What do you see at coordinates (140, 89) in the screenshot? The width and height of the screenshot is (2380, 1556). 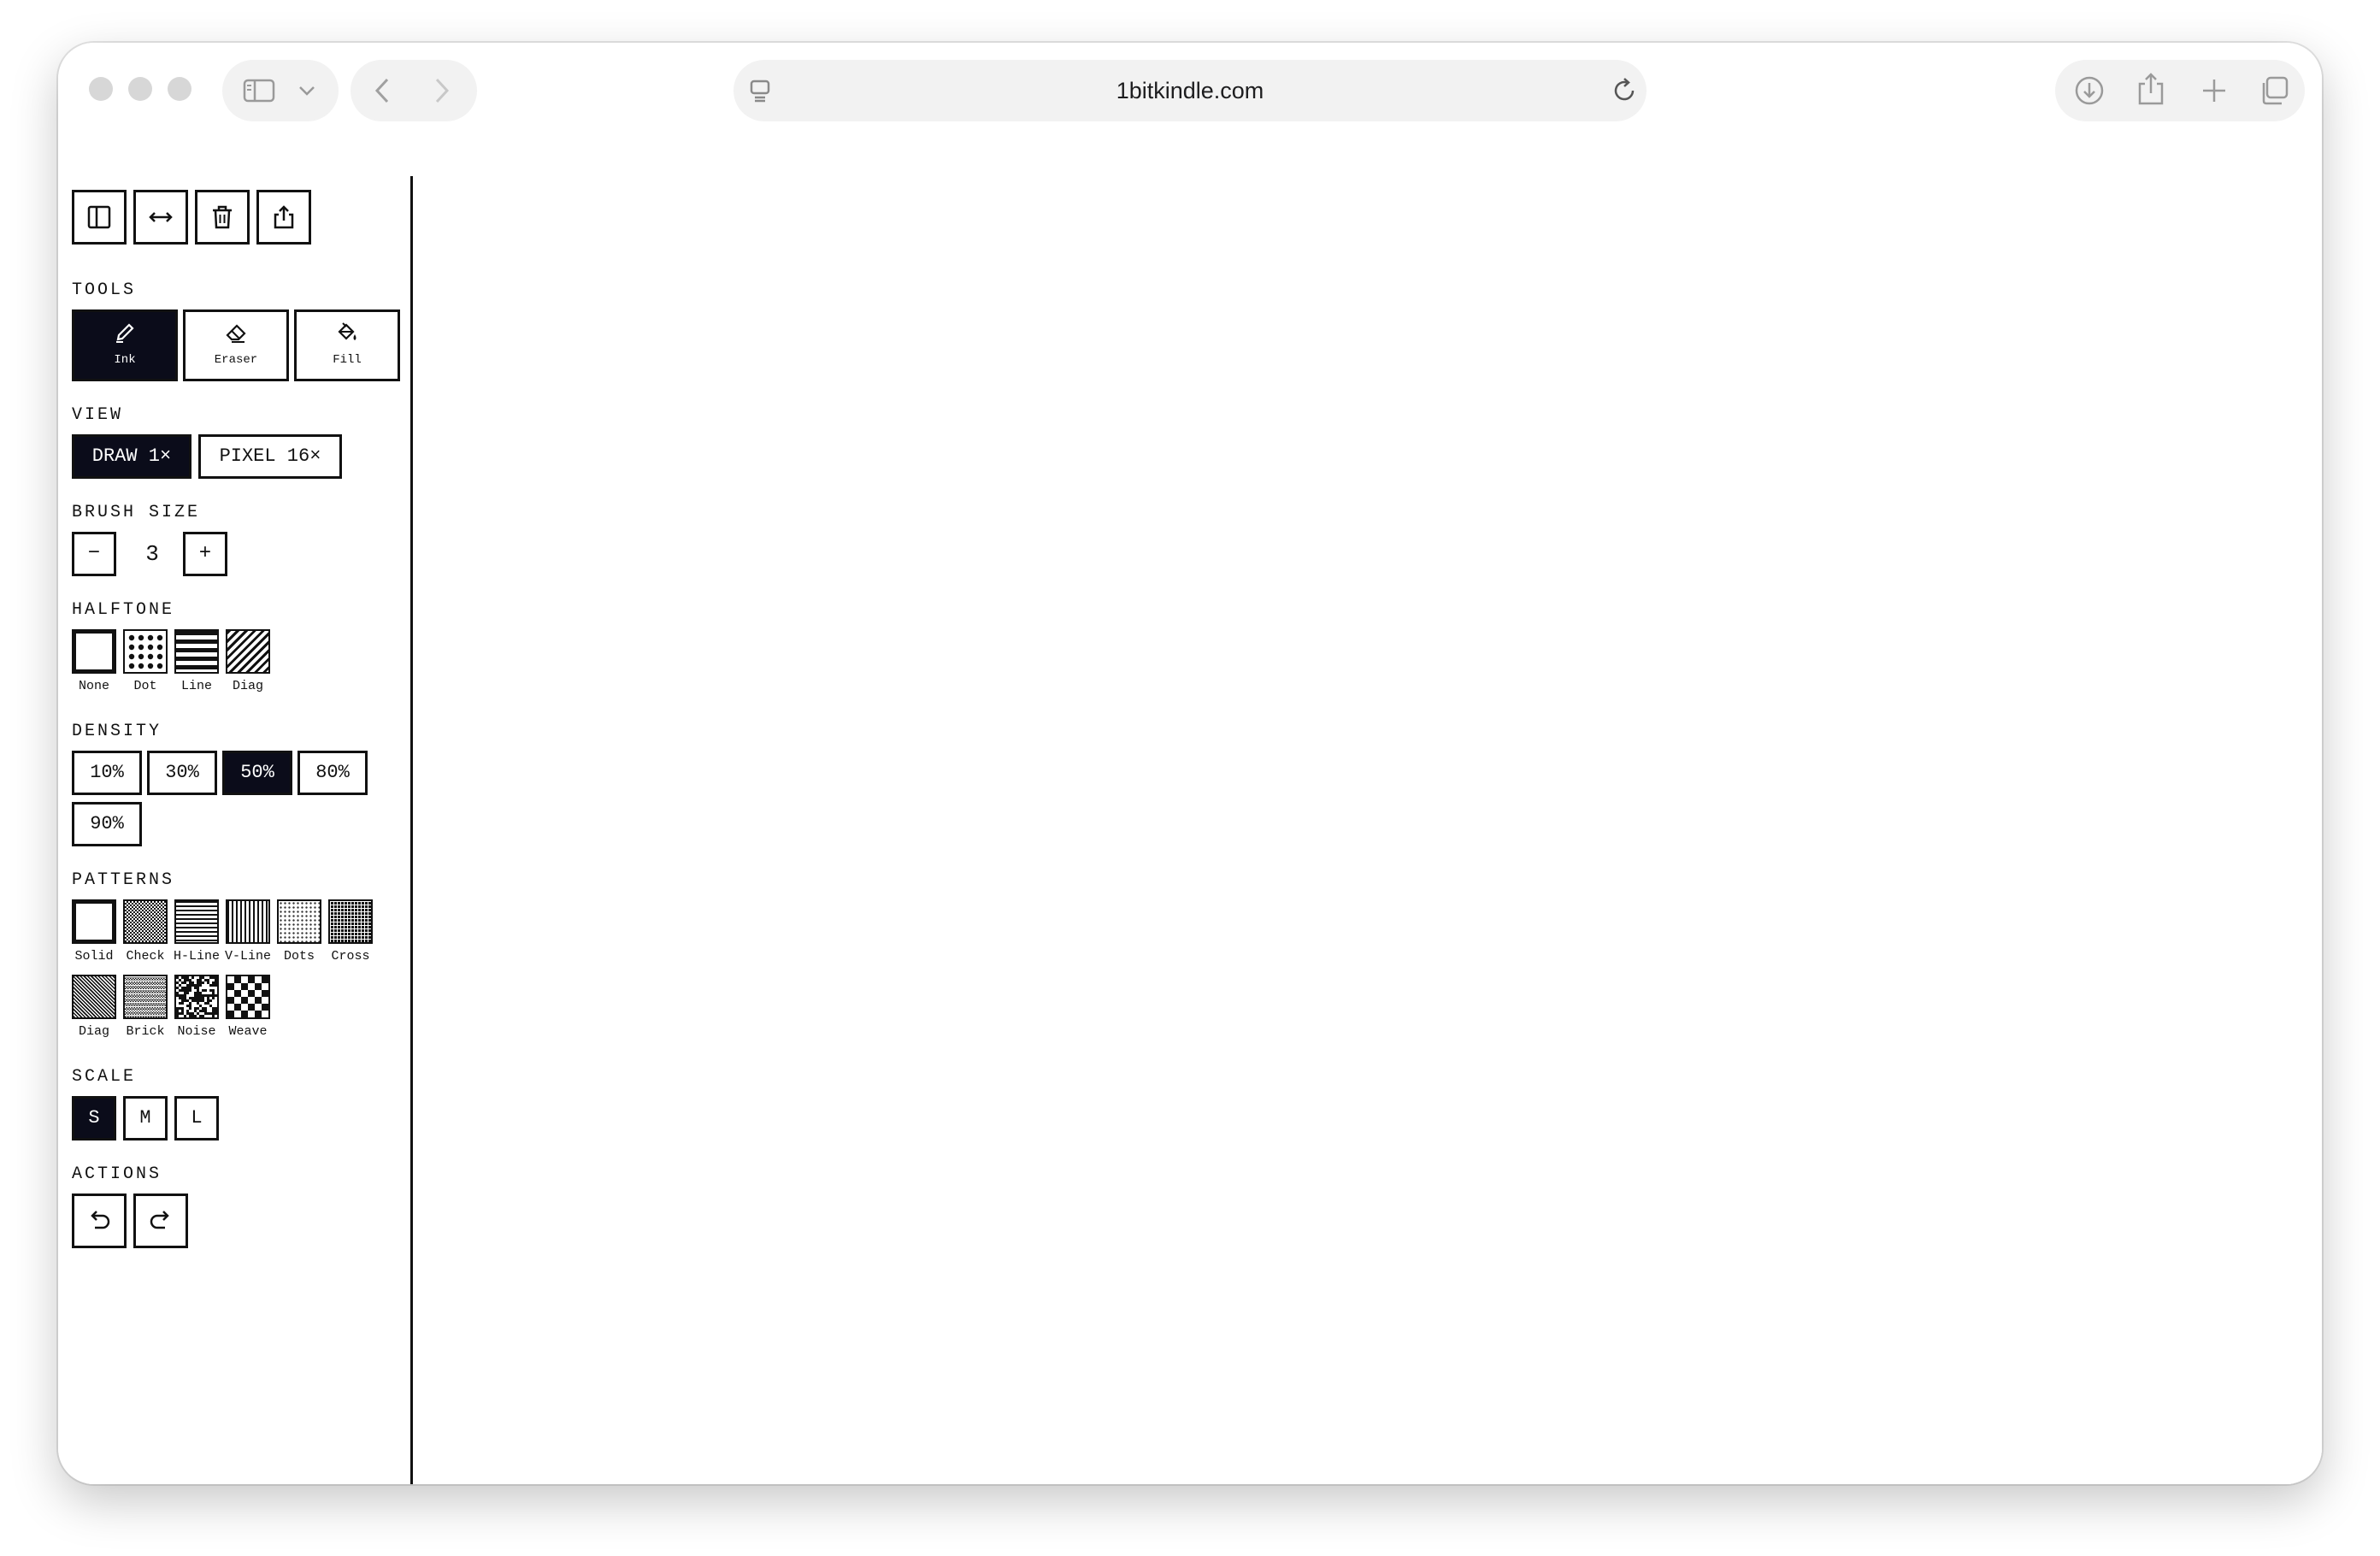 I see `minimize-window-button` at bounding box center [140, 89].